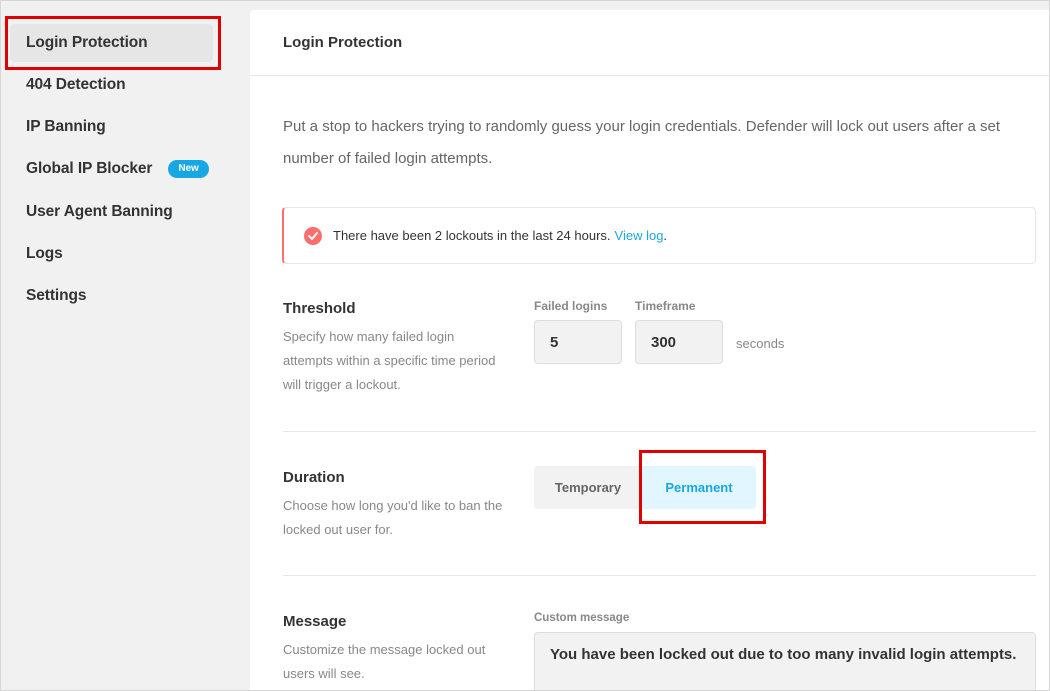 The width and height of the screenshot is (1050, 691). Describe the element at coordinates (665, 235) in the screenshot. I see `notice-trailing: .` at that location.